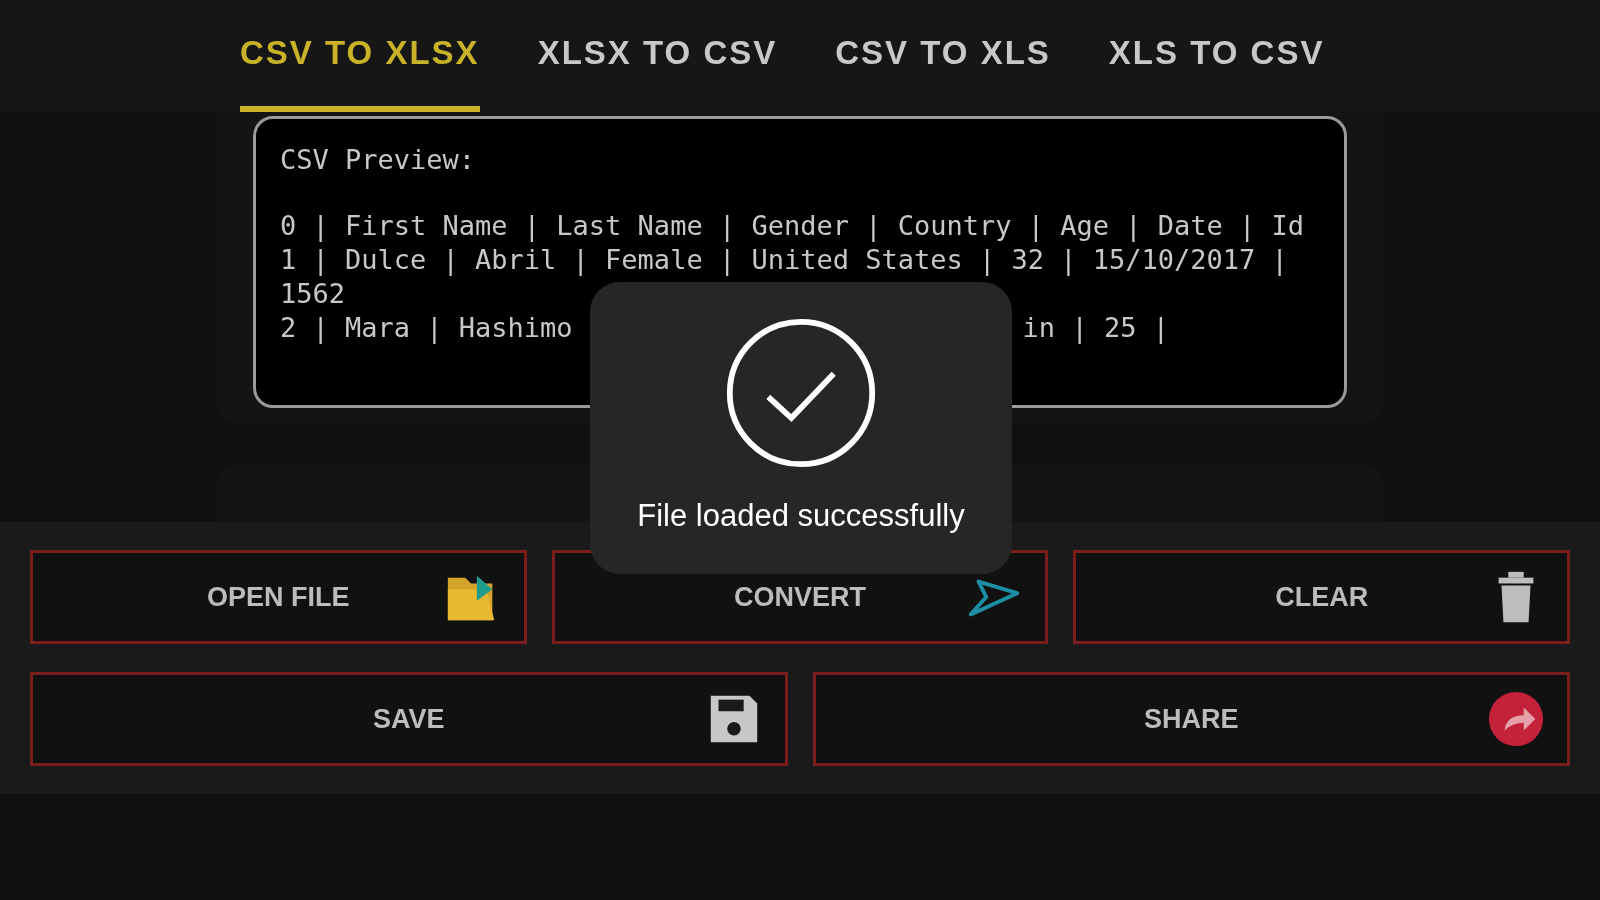  What do you see at coordinates (378, 160) in the screenshot?
I see `preview-title: CSV Preview:` at bounding box center [378, 160].